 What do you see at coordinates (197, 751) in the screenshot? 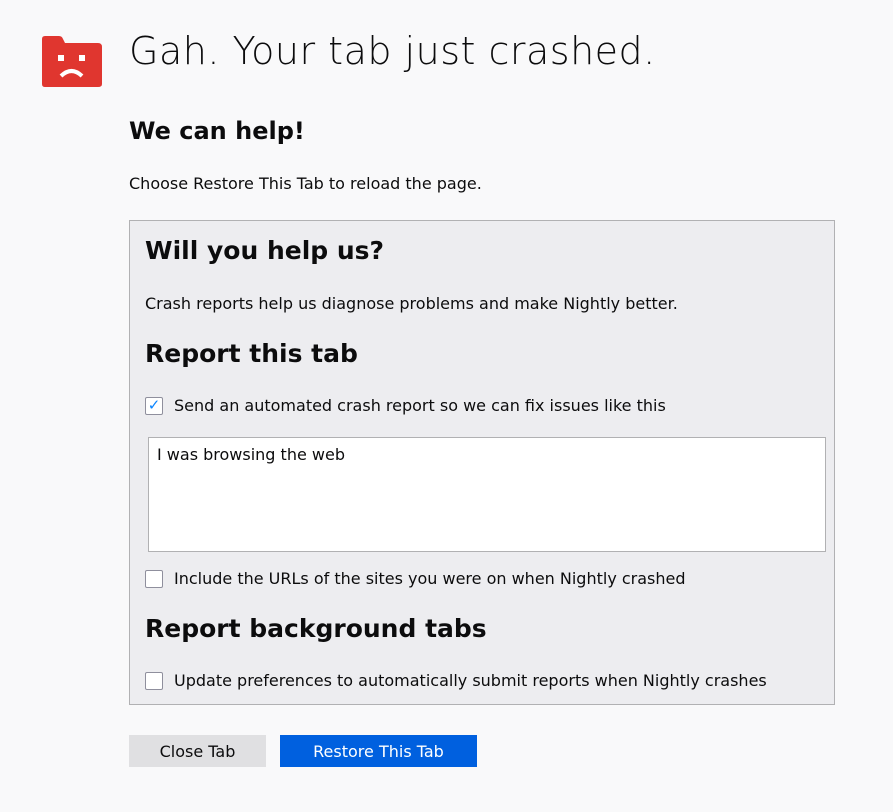
I see `close-tab-button: Close Tab` at bounding box center [197, 751].